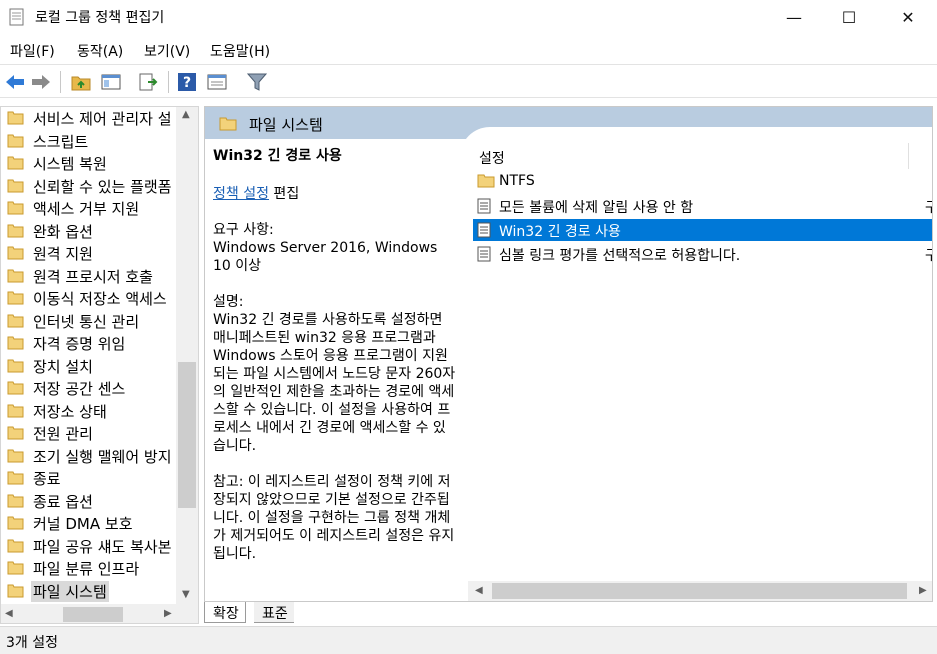  What do you see at coordinates (63, 231) in the screenshot?
I see `tree-item-label: 완화 옵션` at bounding box center [63, 231].